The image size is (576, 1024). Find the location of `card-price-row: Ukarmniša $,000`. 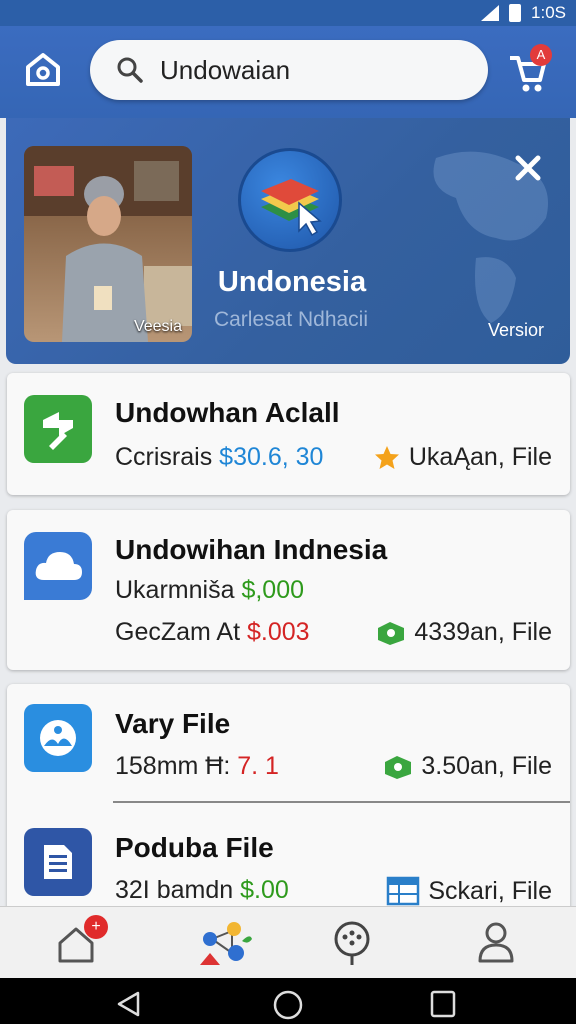

card-price-row: Ukarmniša $,000 is located at coordinates (209, 590).